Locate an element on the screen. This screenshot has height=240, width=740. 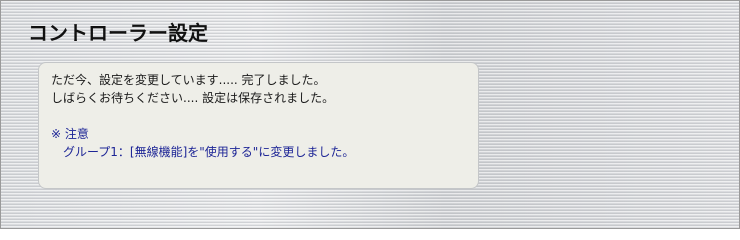
note-heading: ※ 注意 is located at coordinates (70, 134).